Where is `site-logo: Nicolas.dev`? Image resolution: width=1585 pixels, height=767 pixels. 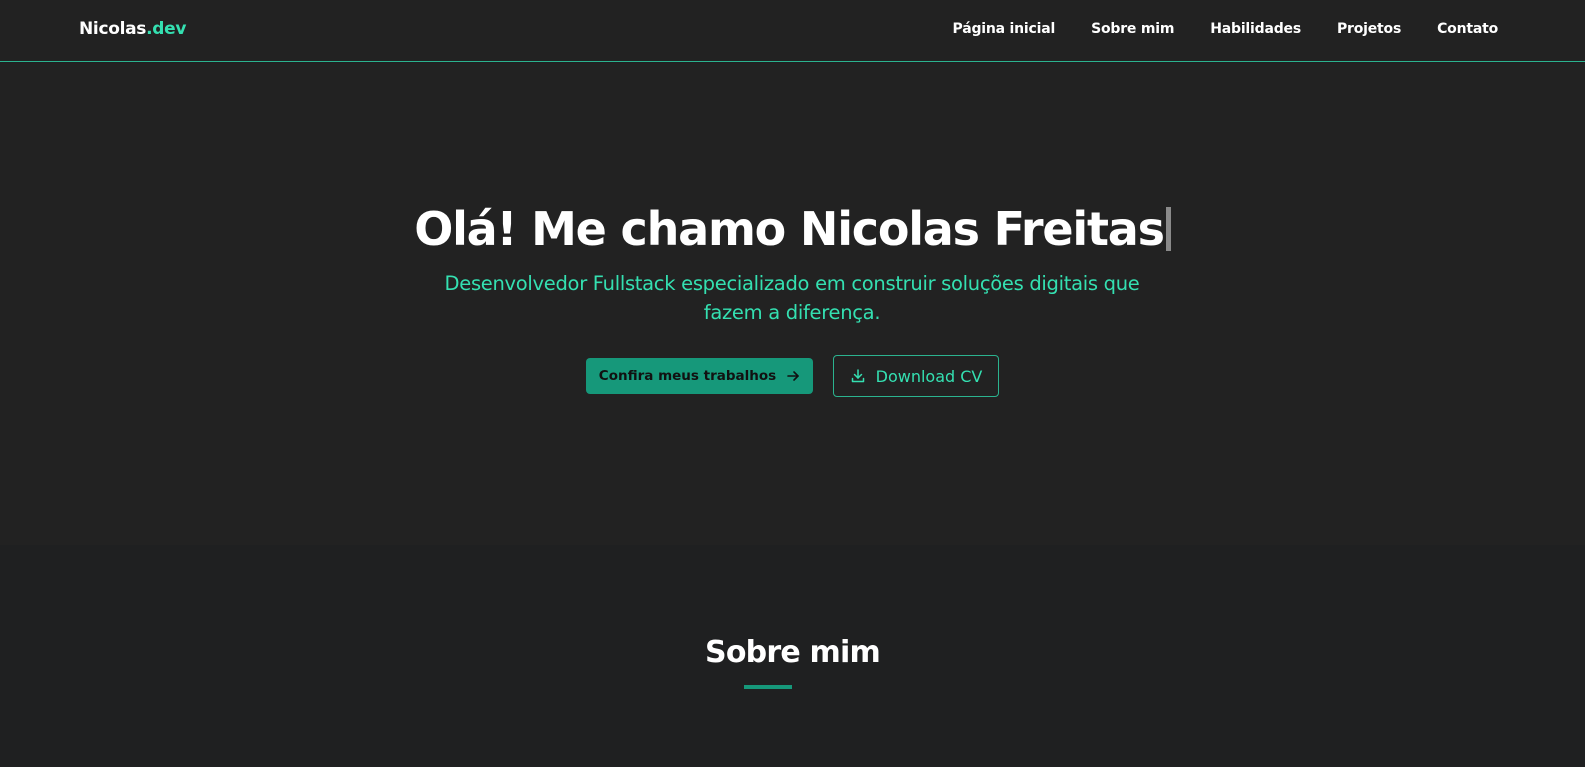 site-logo: Nicolas.dev is located at coordinates (132, 29).